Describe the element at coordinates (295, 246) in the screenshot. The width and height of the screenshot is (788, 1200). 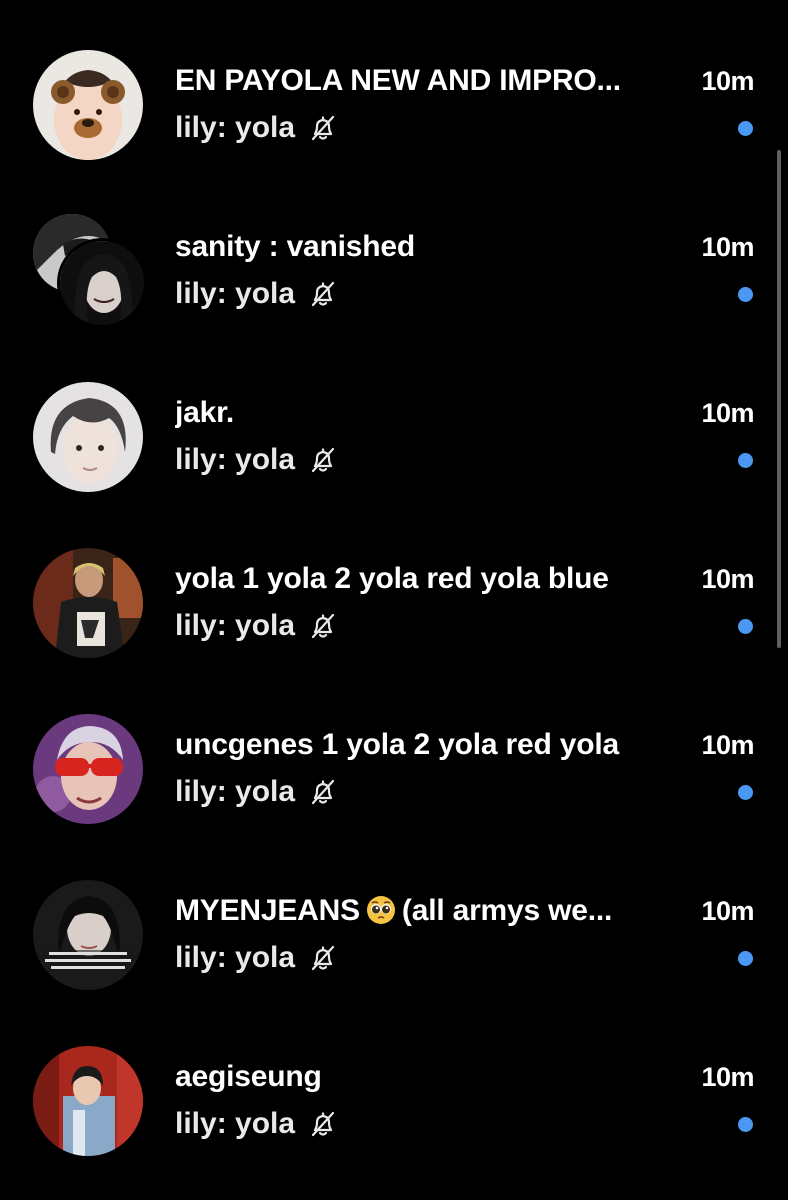
I see `conversation-title: sanity : vanished` at that location.